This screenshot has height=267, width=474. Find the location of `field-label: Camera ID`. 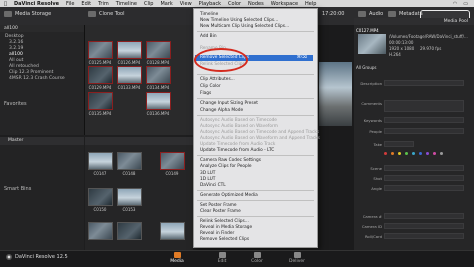

field-label: Camera ID is located at coordinates (371, 226).